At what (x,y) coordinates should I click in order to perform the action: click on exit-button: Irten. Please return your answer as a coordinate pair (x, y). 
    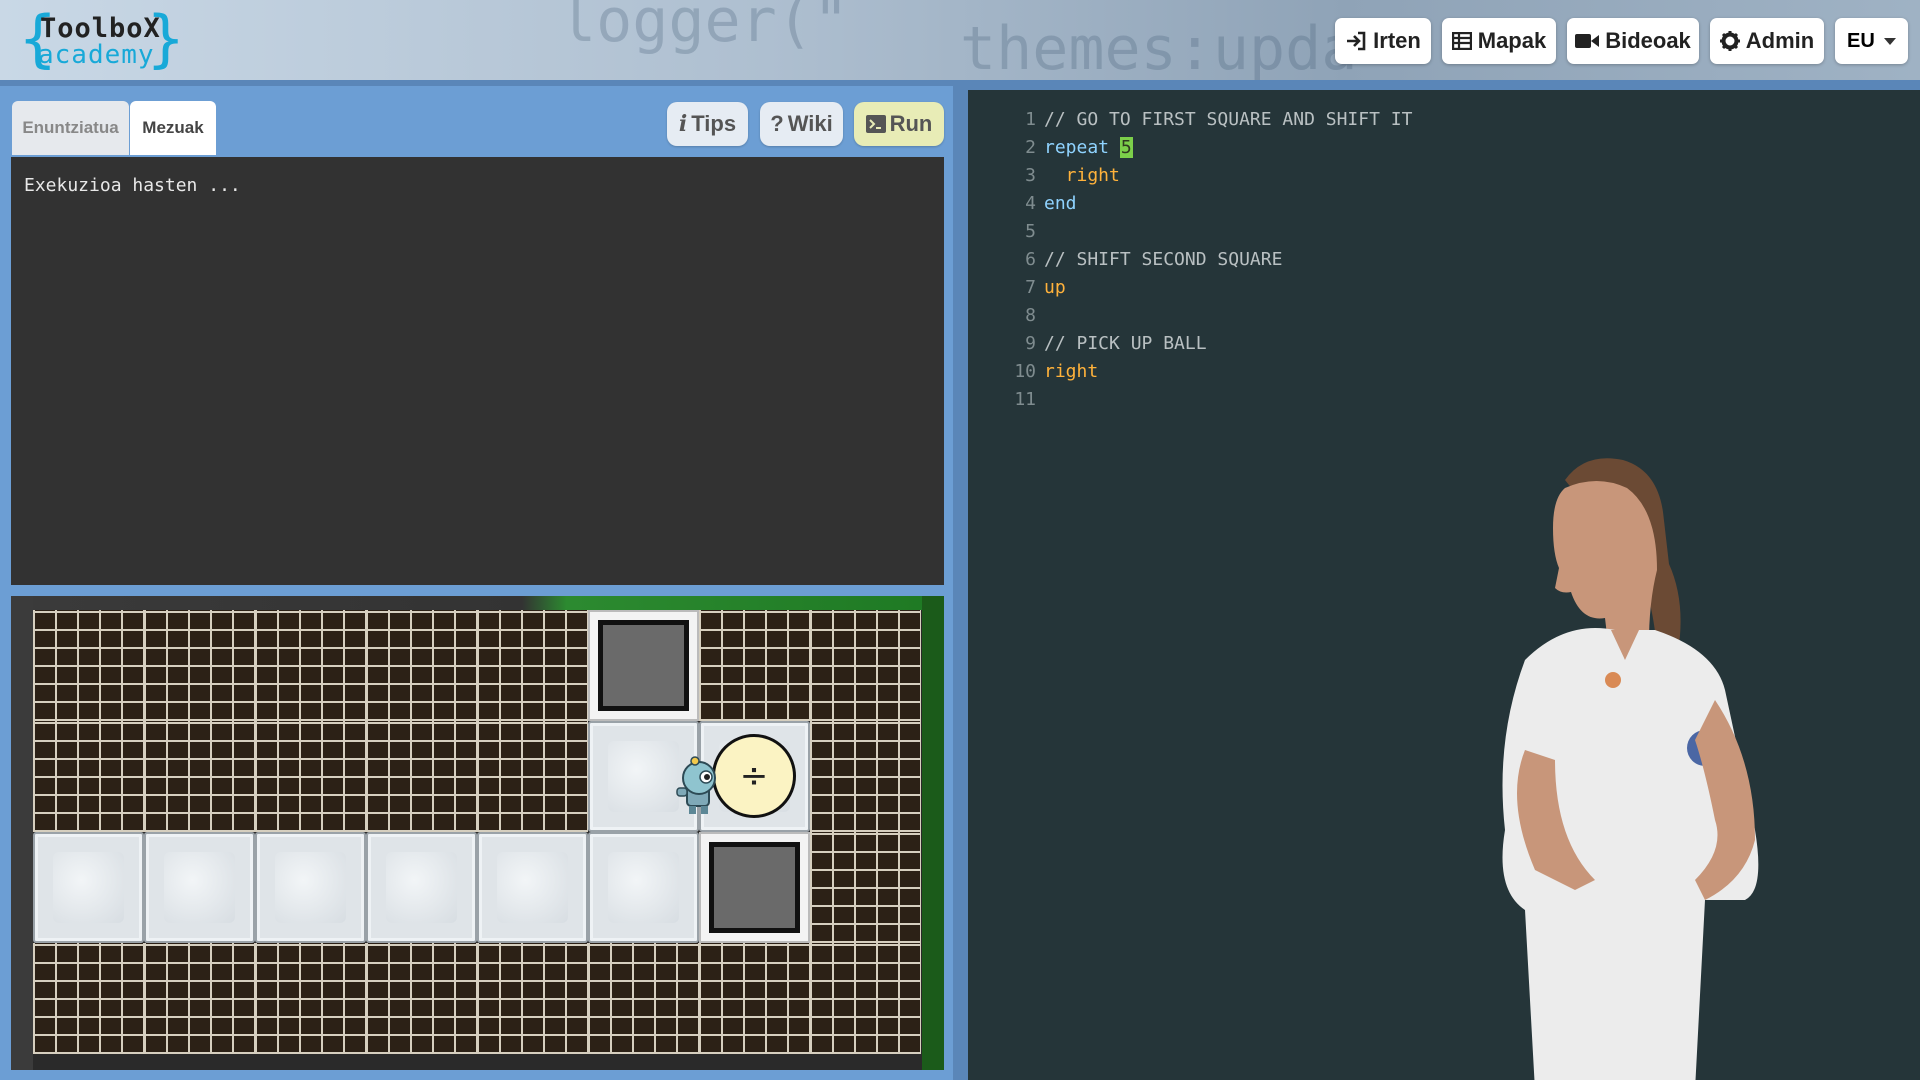
    Looking at the image, I should click on (1383, 41).